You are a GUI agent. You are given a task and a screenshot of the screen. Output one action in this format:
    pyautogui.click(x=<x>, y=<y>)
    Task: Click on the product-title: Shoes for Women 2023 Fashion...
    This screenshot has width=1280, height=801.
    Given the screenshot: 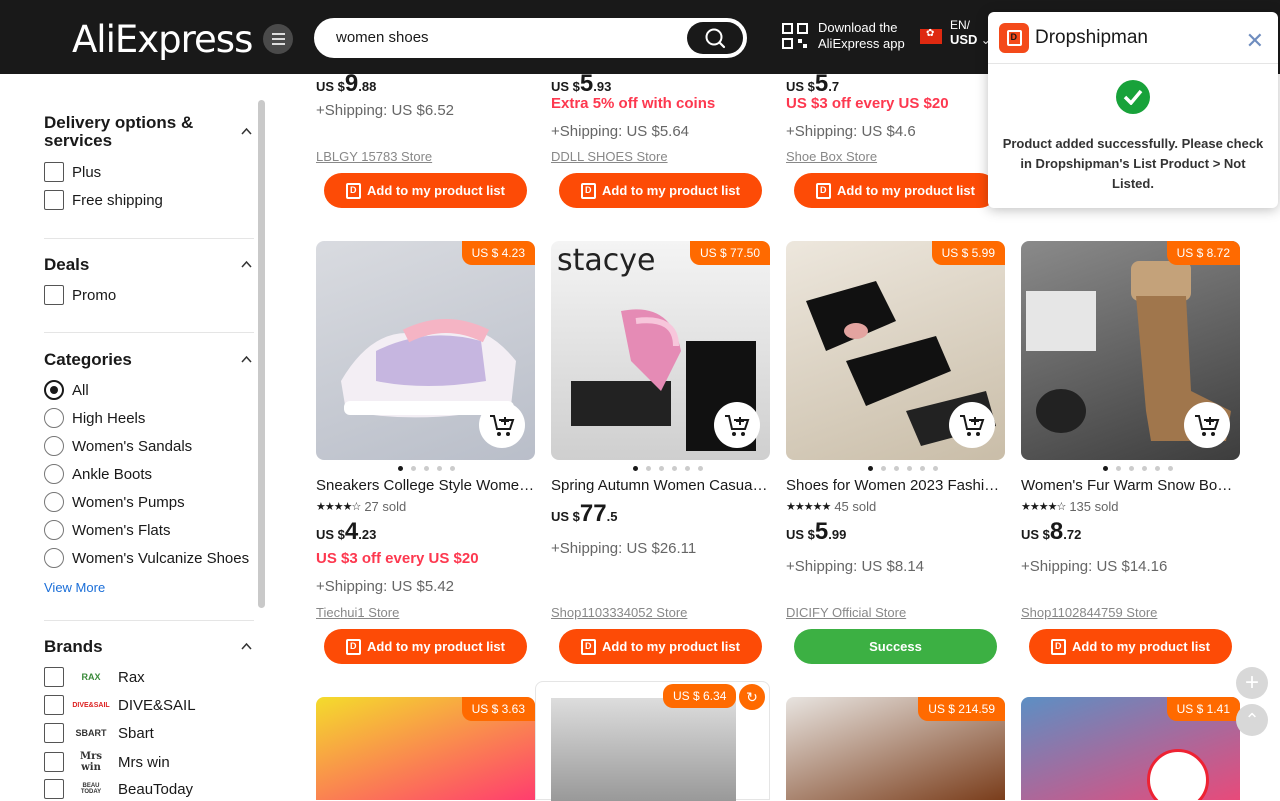 What is the action you would take?
    pyautogui.click(x=895, y=485)
    